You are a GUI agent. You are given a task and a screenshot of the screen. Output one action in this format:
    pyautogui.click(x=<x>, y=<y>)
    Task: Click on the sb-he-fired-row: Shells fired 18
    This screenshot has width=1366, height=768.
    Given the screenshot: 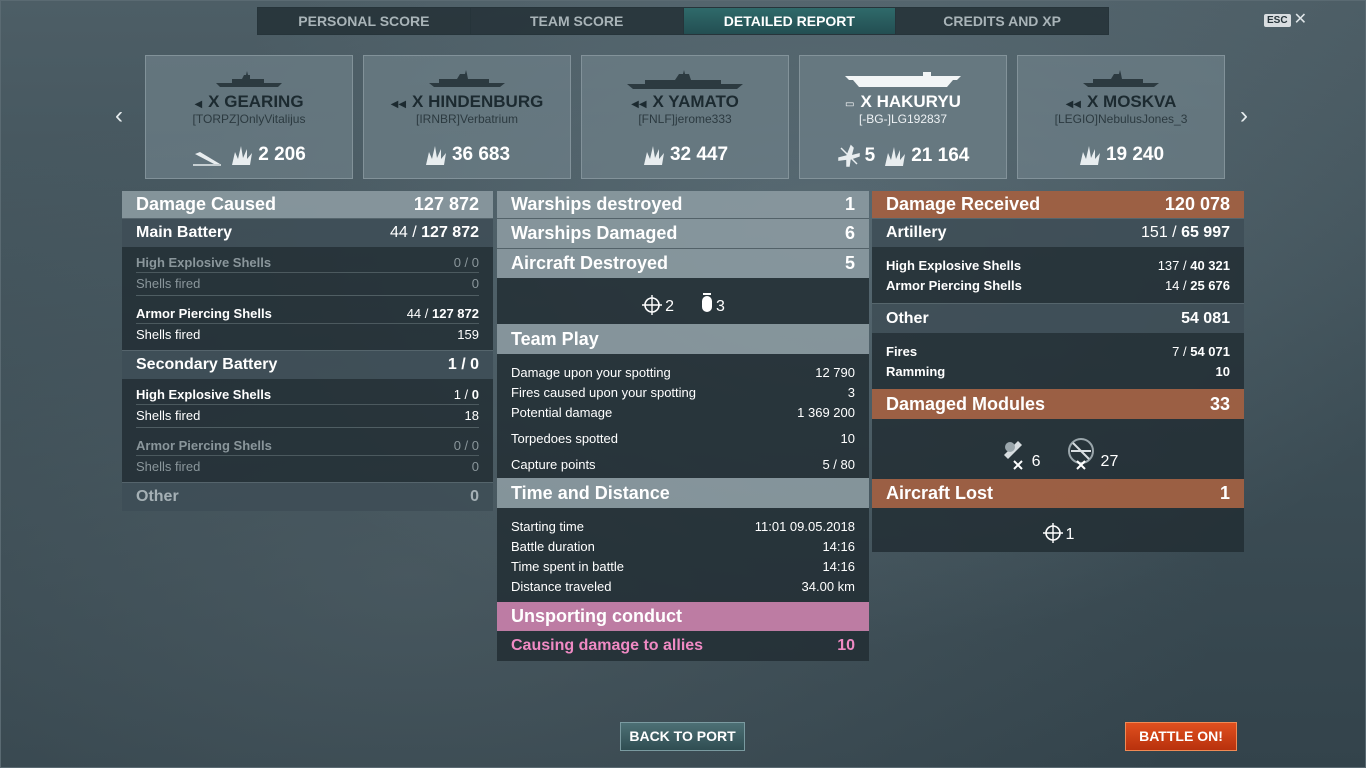 What is the action you would take?
    pyautogui.click(x=307, y=415)
    